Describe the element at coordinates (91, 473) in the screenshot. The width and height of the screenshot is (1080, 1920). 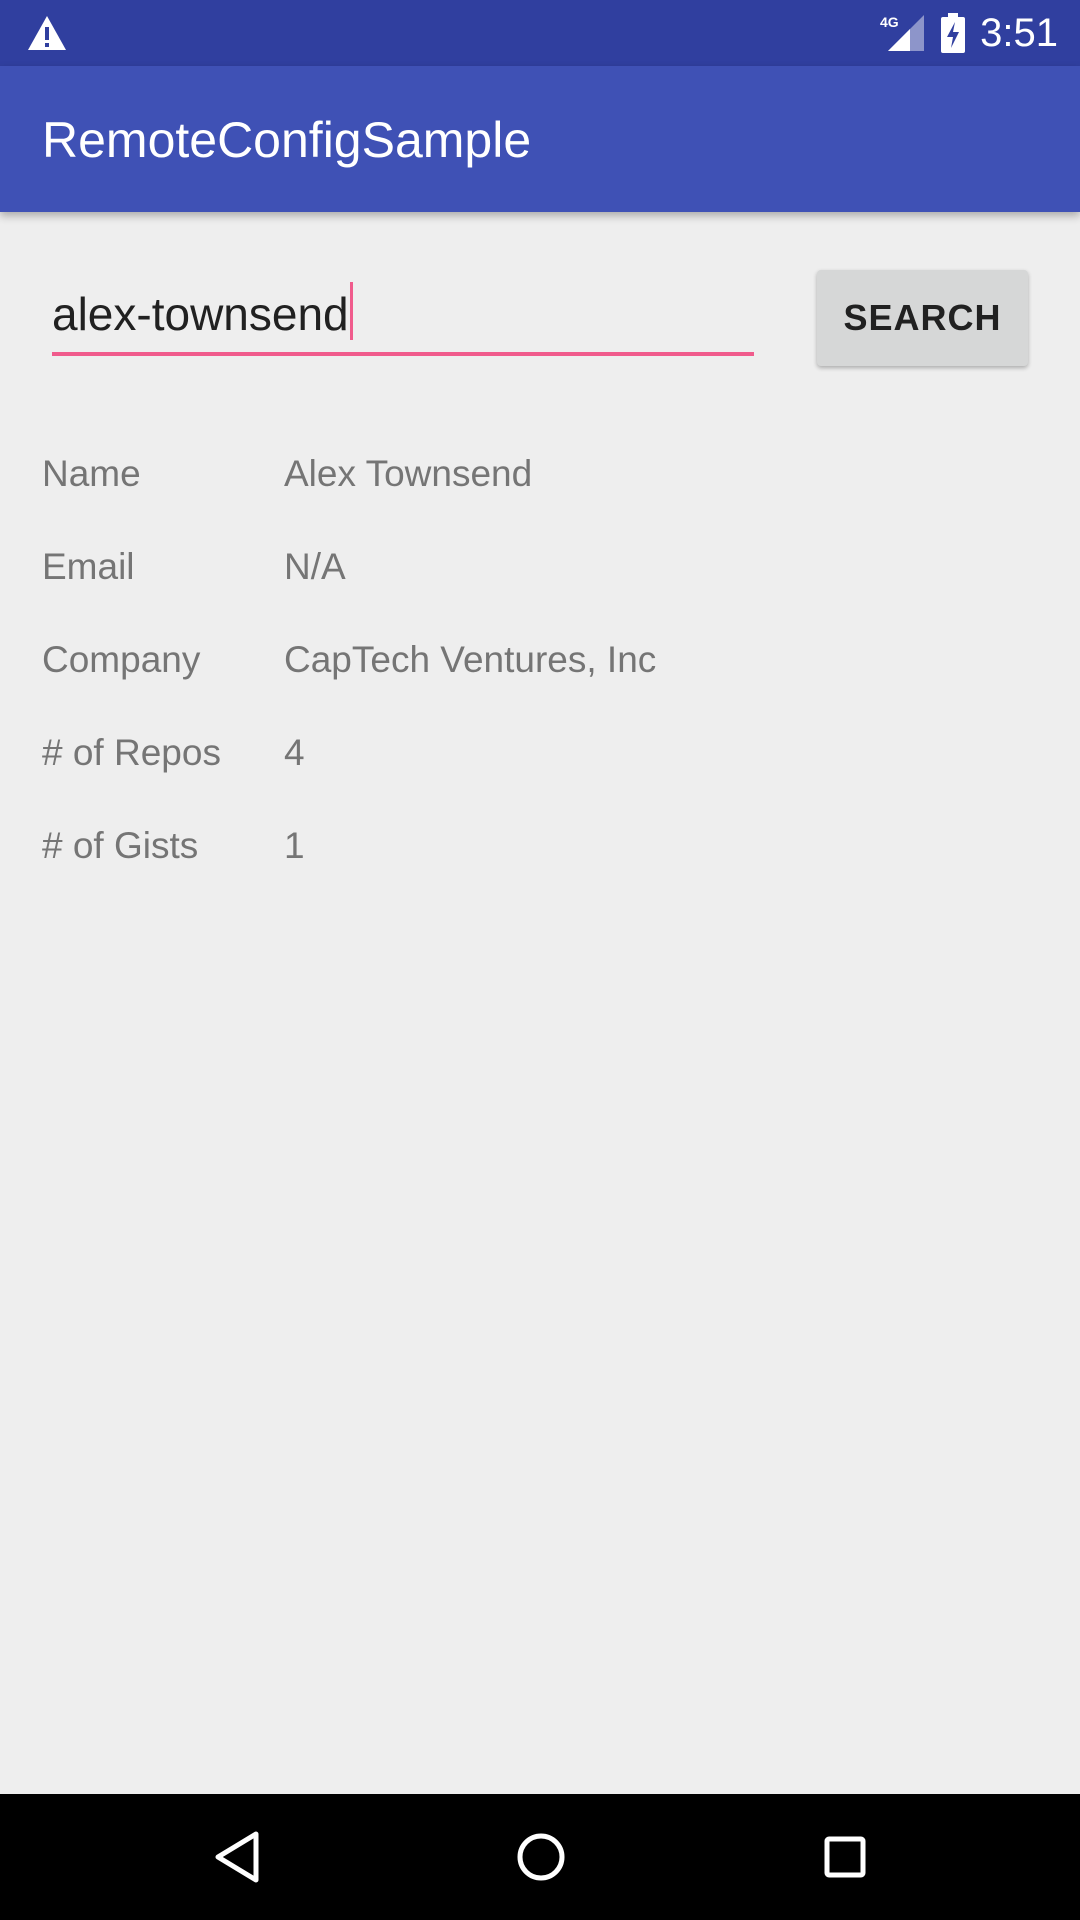
I see `info-label: Name` at that location.